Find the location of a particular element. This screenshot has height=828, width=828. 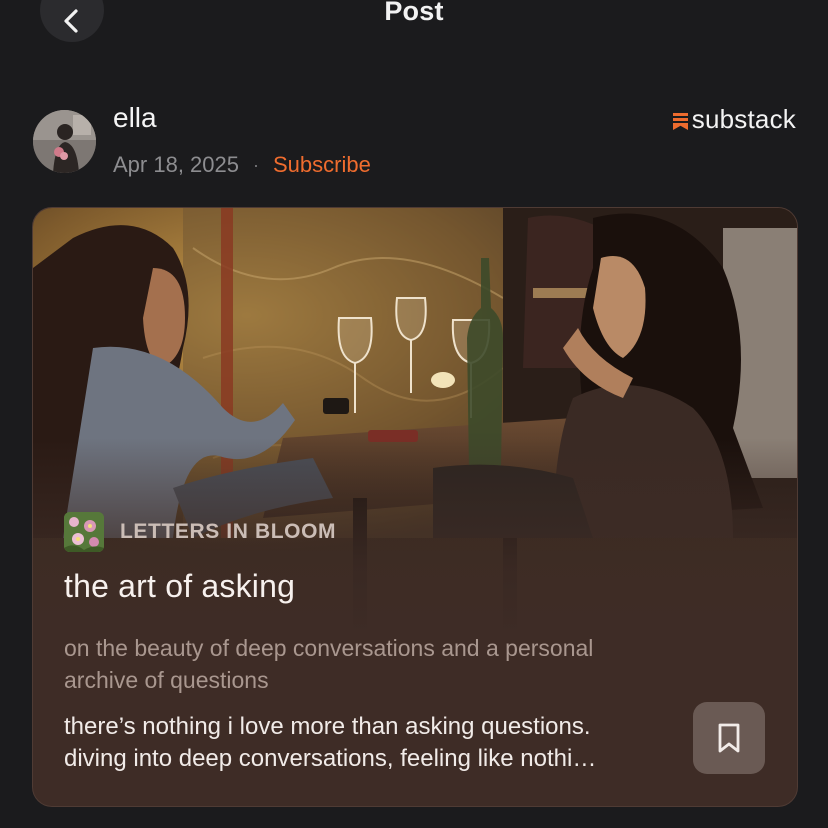

avatar-image is located at coordinates (64, 141).